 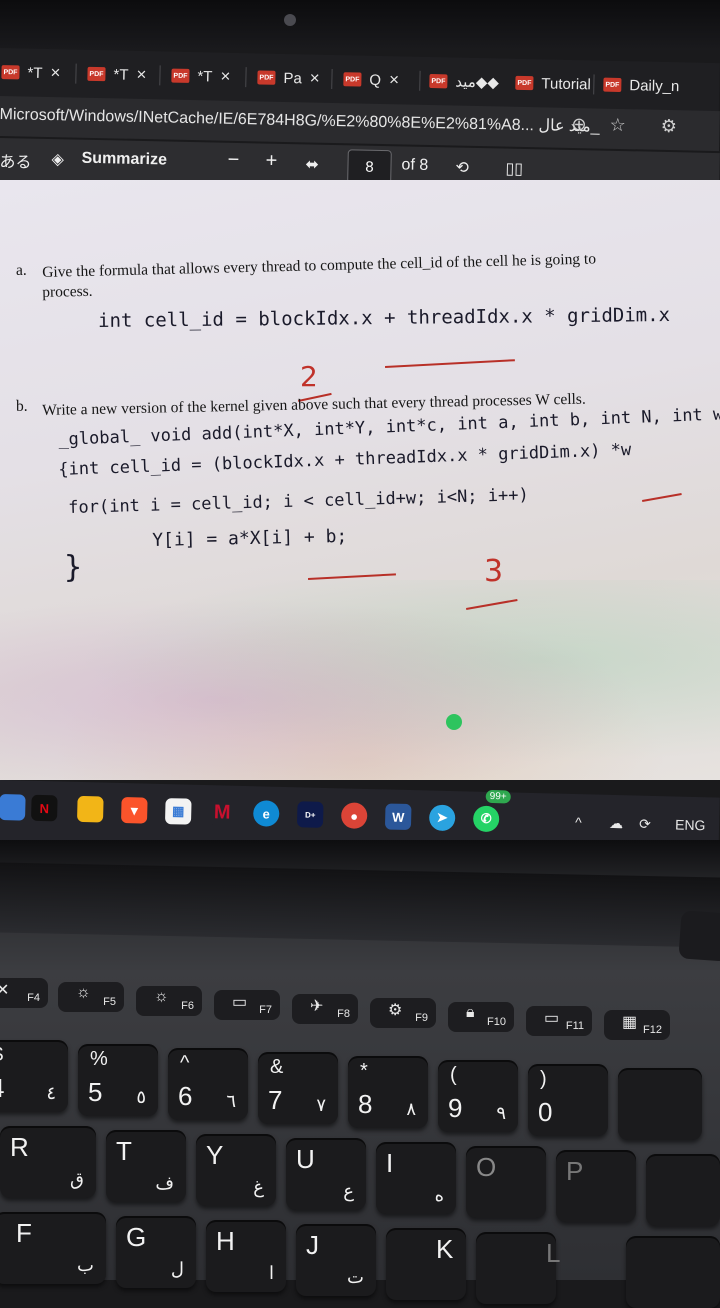 What do you see at coordinates (464, 81) in the screenshot?
I see `tab-6: PDF ميد◆◆` at bounding box center [464, 81].